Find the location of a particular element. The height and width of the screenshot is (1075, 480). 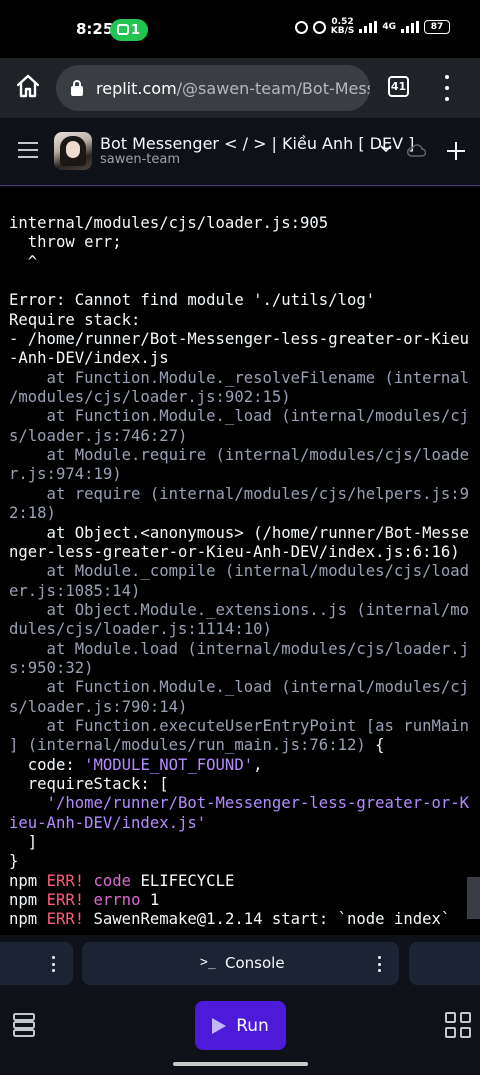

console-line: code: 'MODULE_NOT_FOUND', is located at coordinates (136, 764).